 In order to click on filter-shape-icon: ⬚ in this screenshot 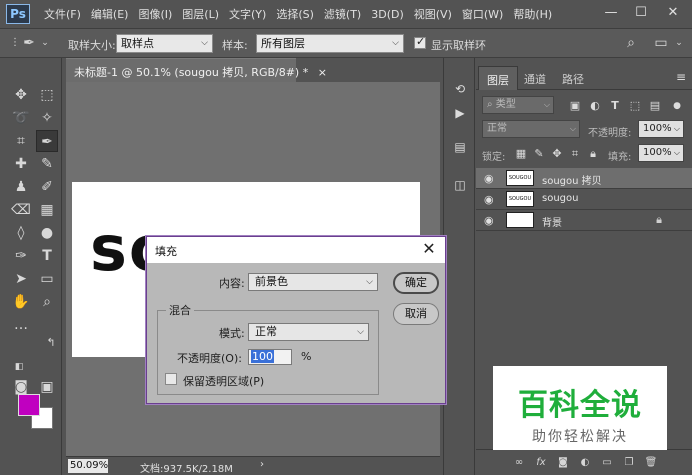, I will do `click(635, 106)`.